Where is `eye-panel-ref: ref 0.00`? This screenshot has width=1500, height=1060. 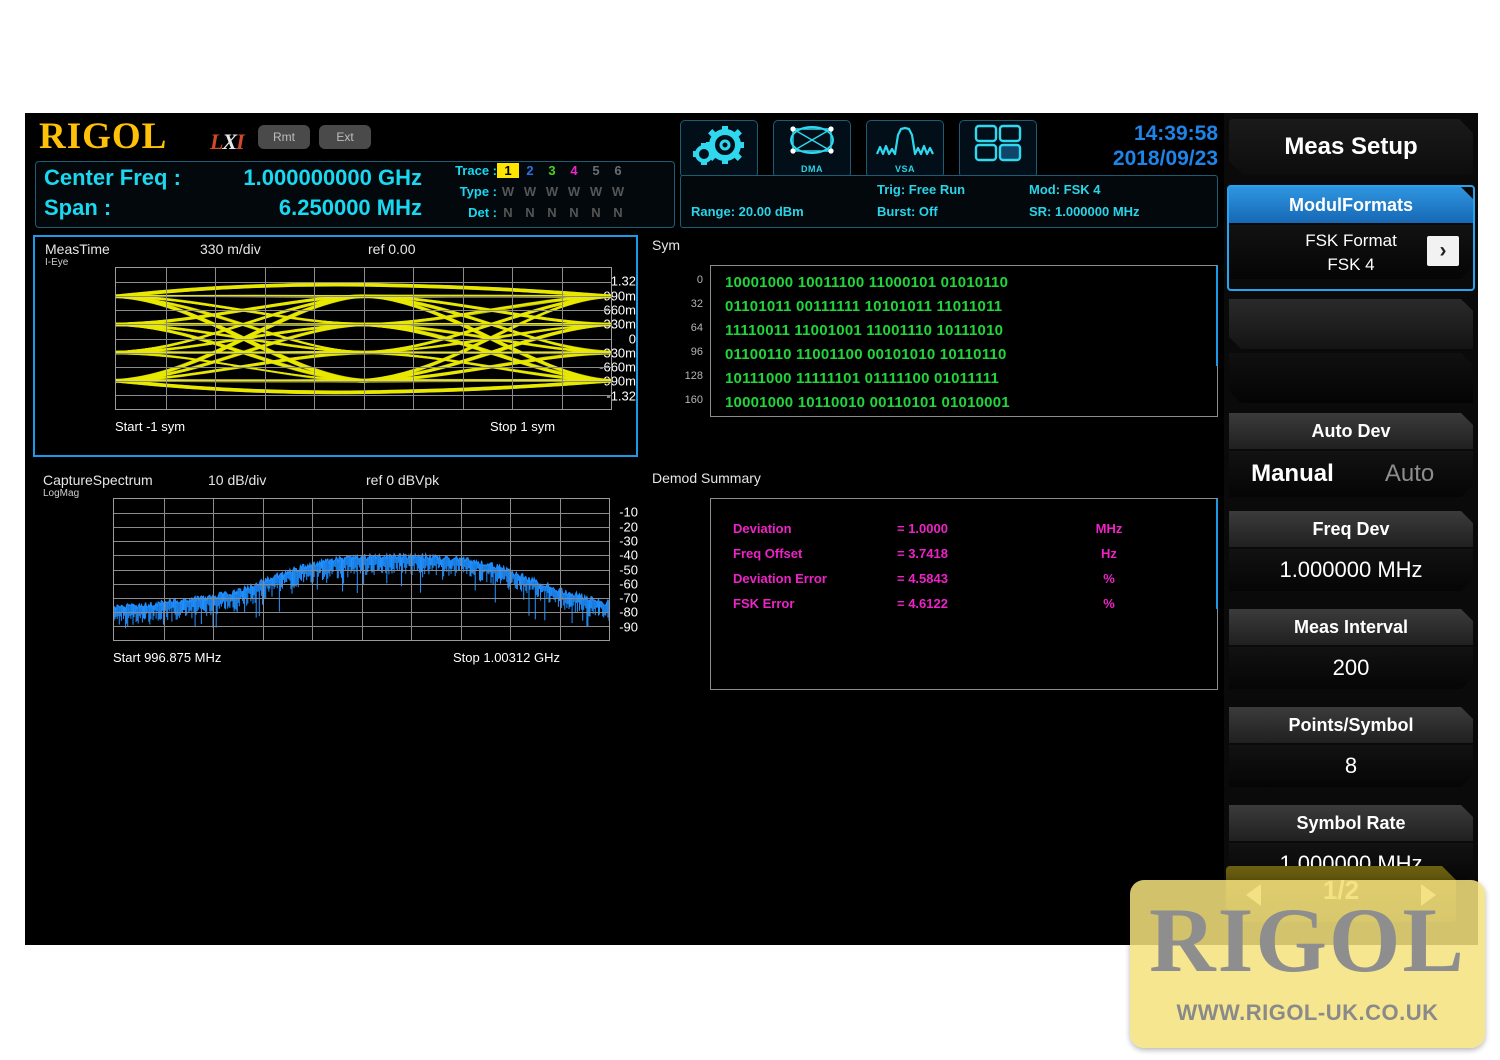
eye-panel-ref: ref 0.00 is located at coordinates (392, 249).